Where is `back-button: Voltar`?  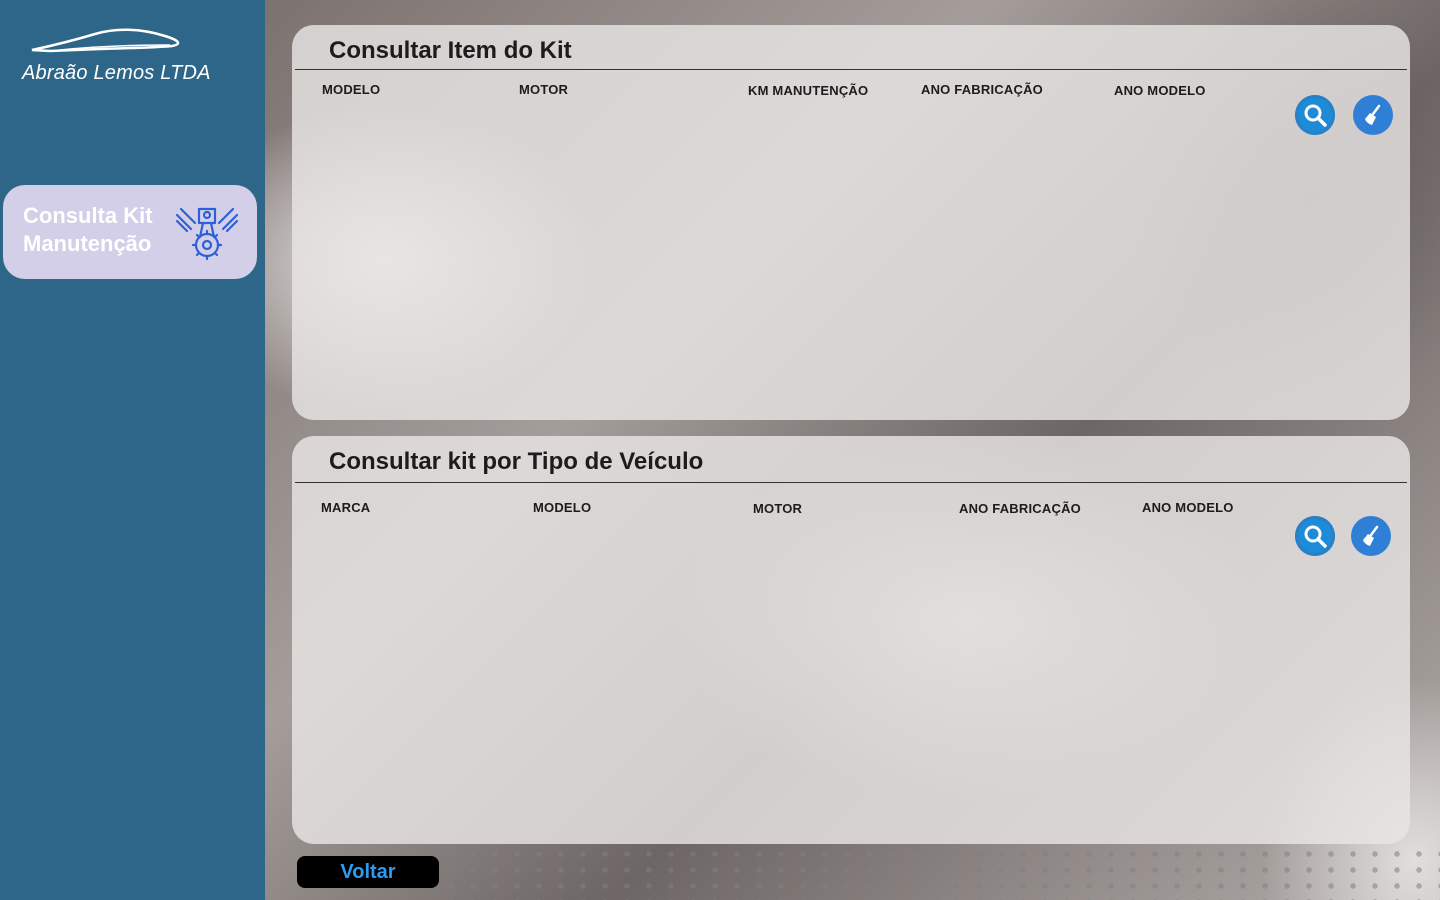 back-button: Voltar is located at coordinates (368, 872).